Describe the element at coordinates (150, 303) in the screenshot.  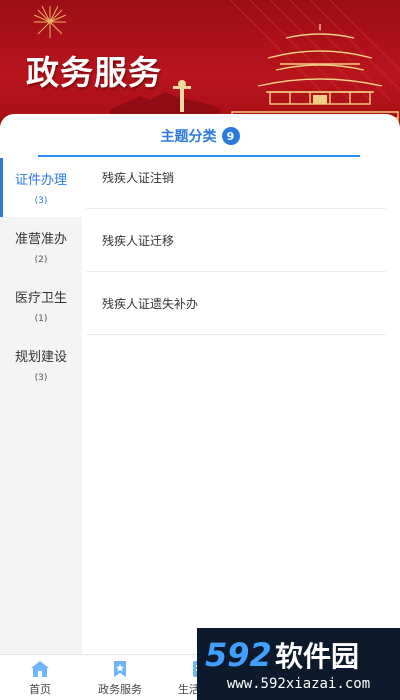
I see `list-item-label: 残疾人证遗失补办` at that location.